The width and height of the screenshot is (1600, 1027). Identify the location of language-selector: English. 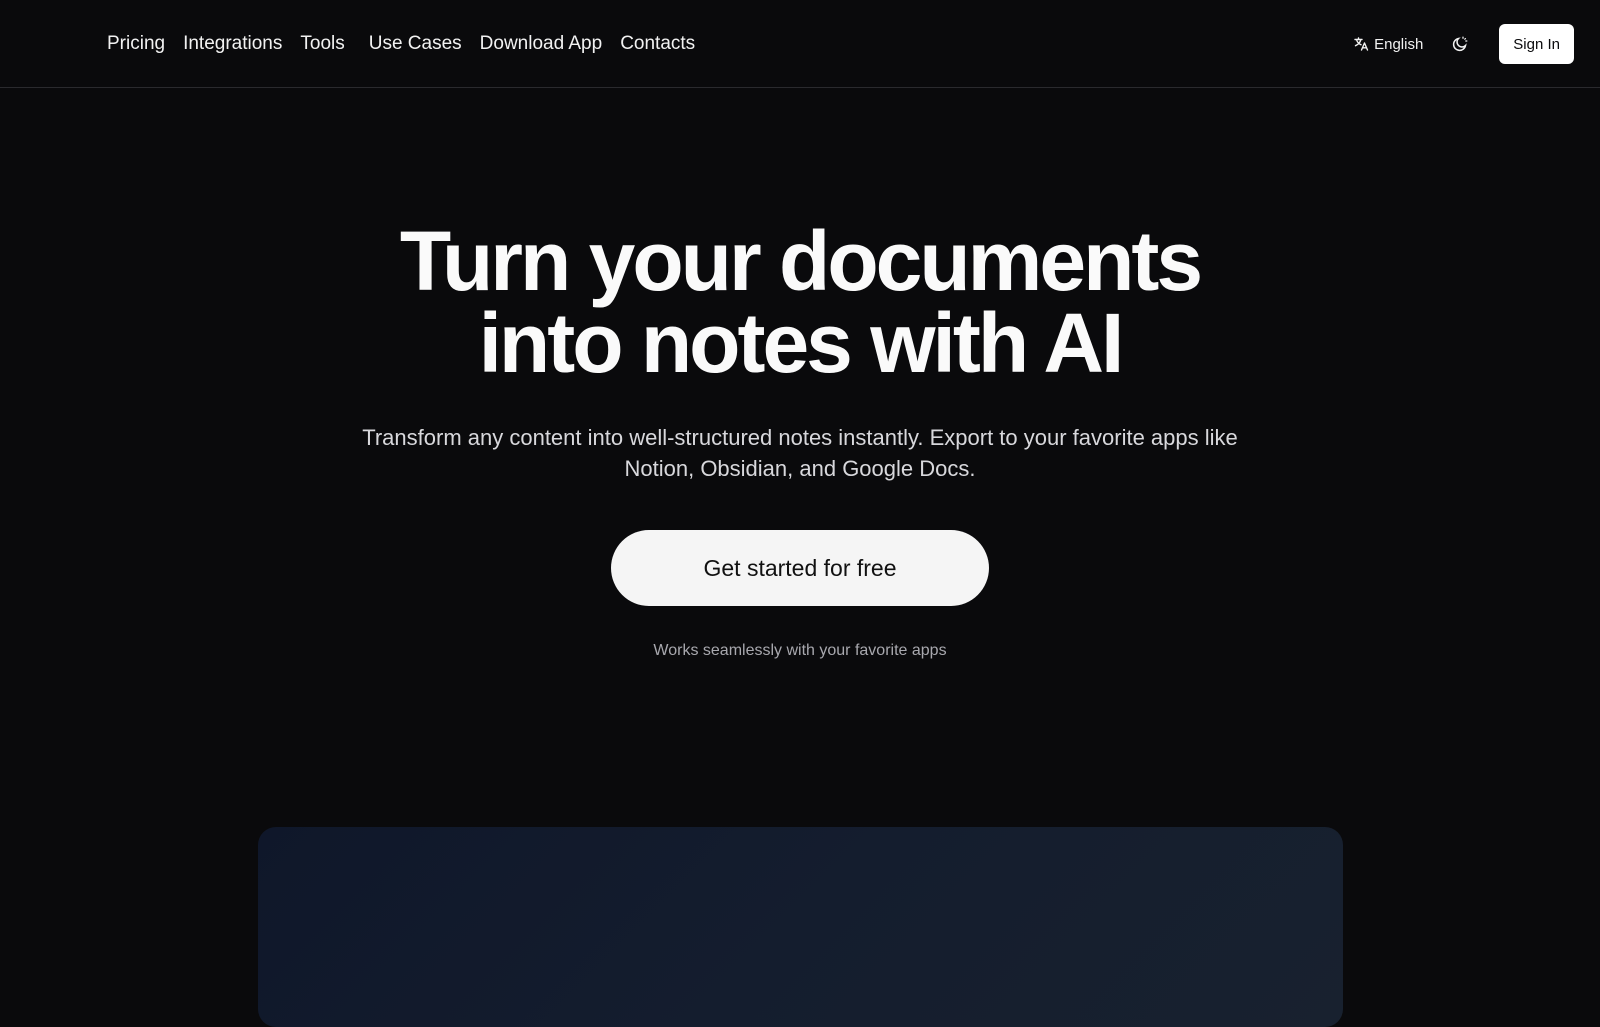
(1388, 44).